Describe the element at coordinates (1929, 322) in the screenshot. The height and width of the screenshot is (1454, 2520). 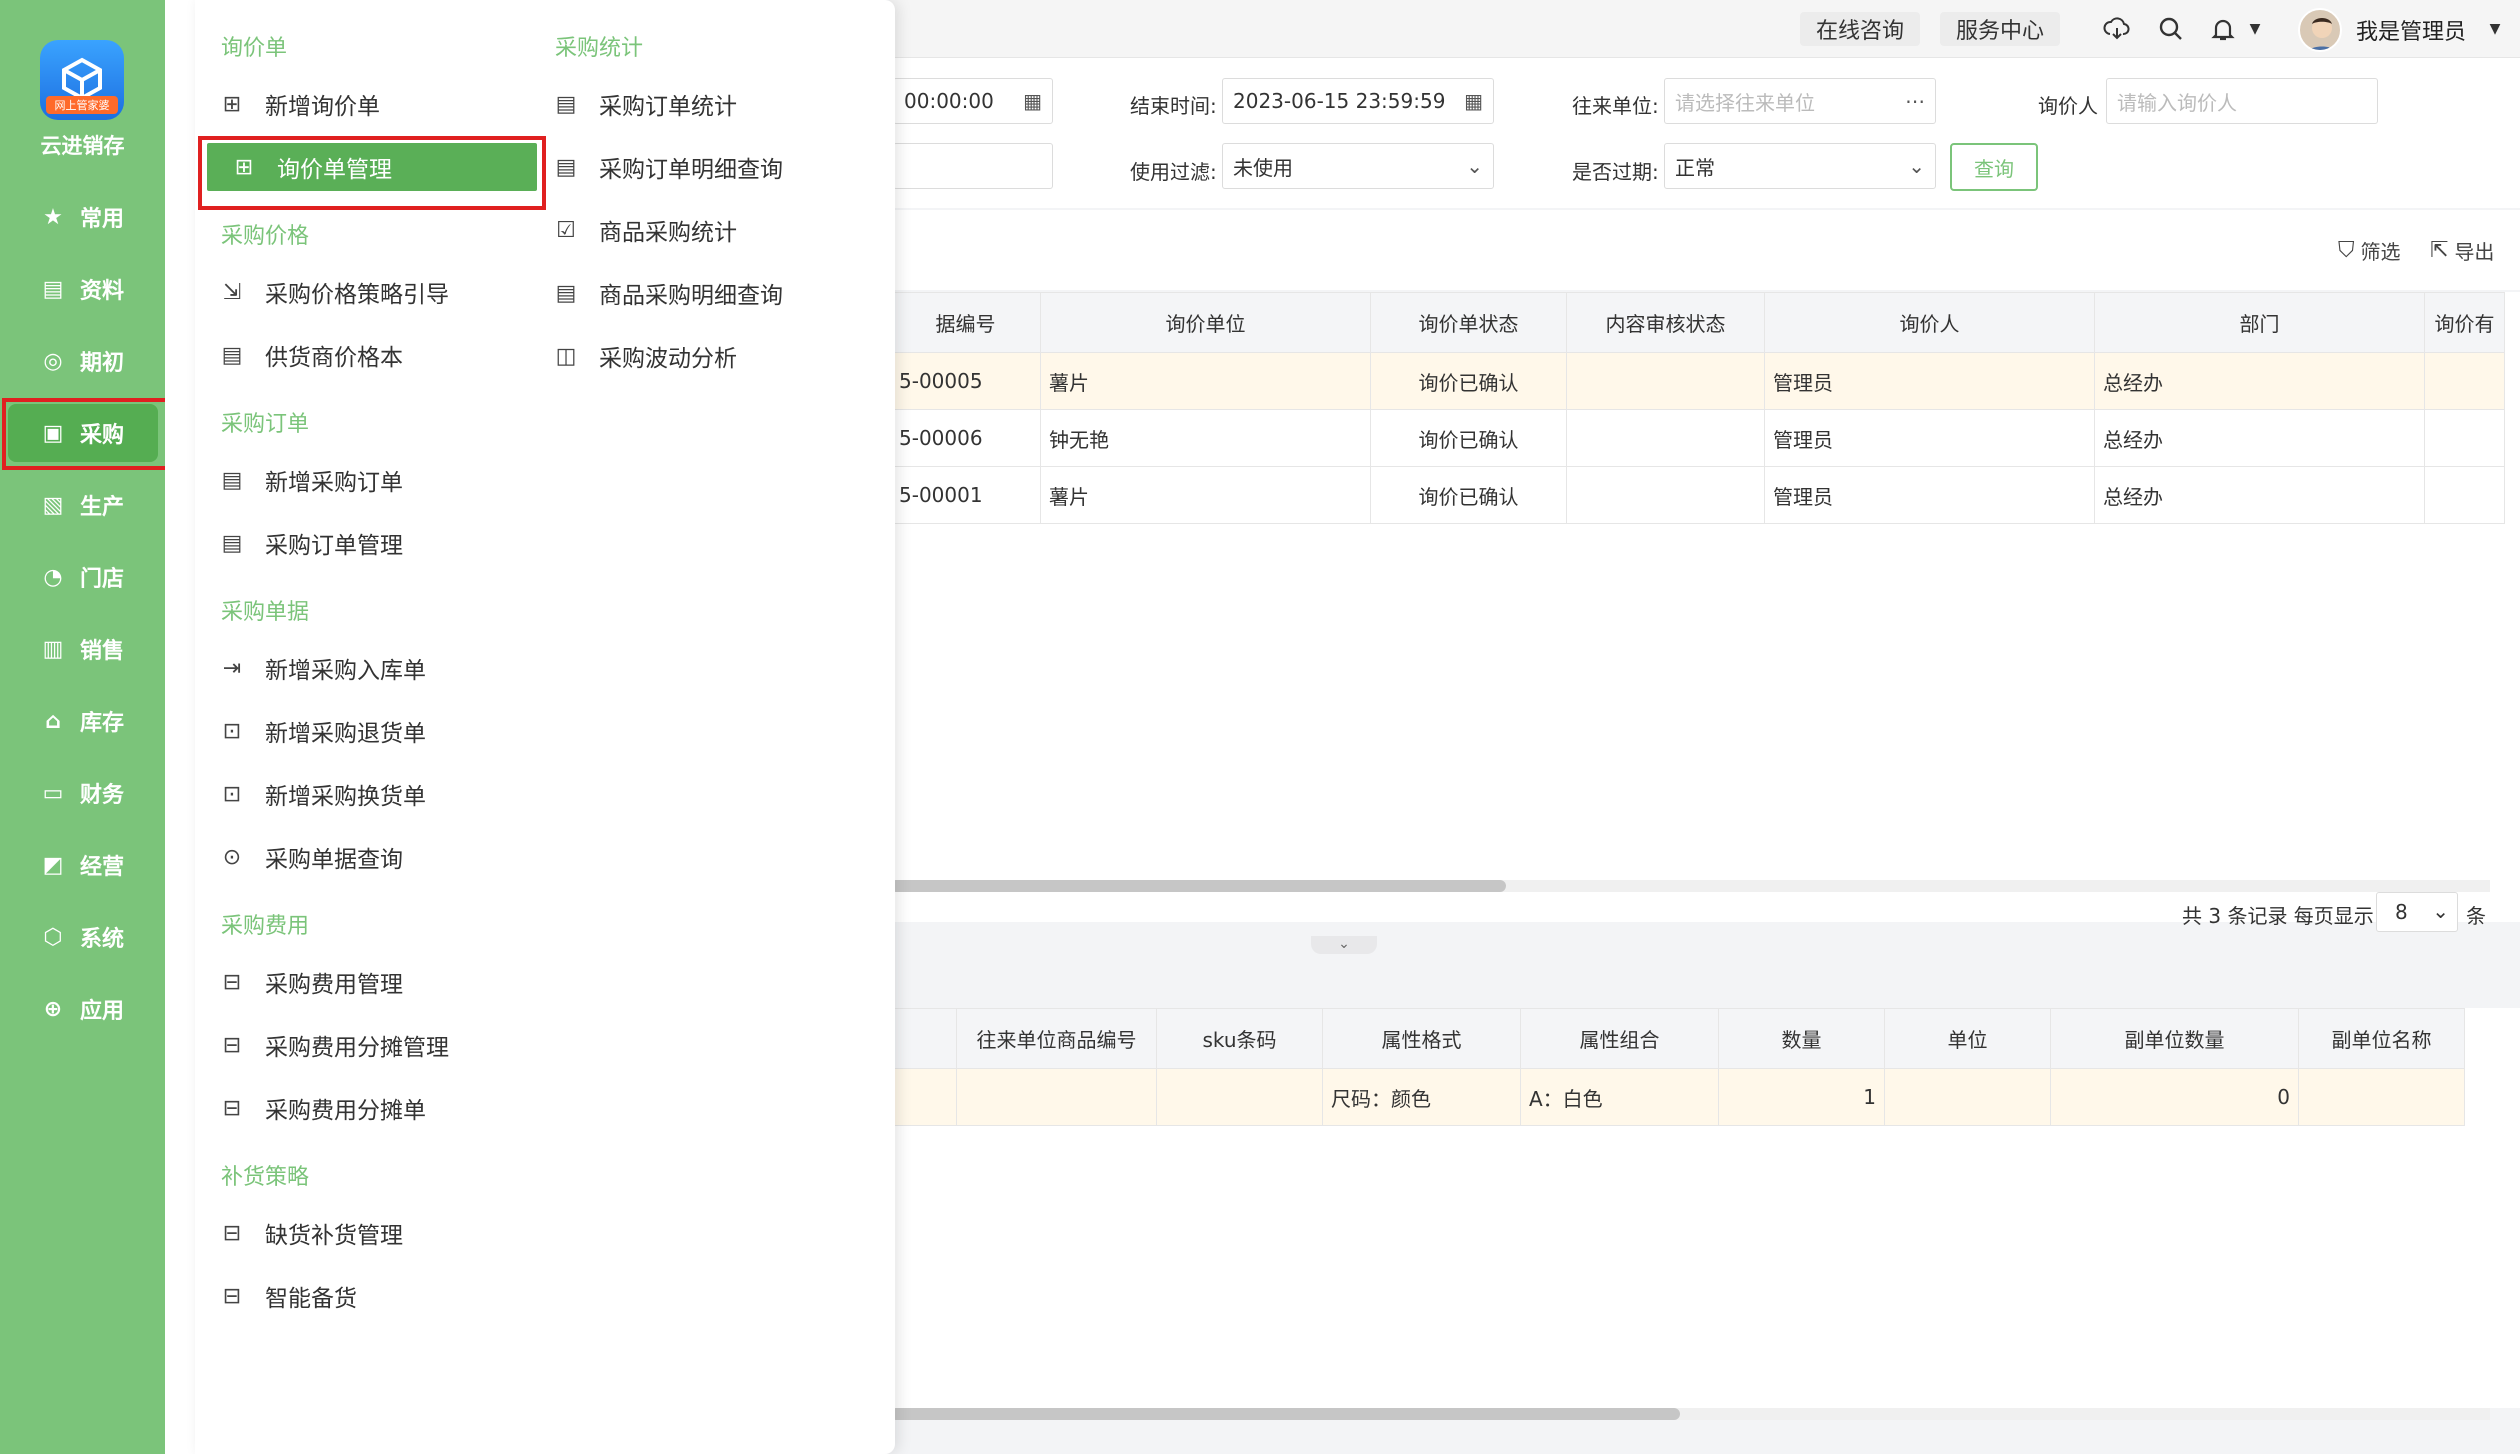
I see `column-header: 询价人` at that location.